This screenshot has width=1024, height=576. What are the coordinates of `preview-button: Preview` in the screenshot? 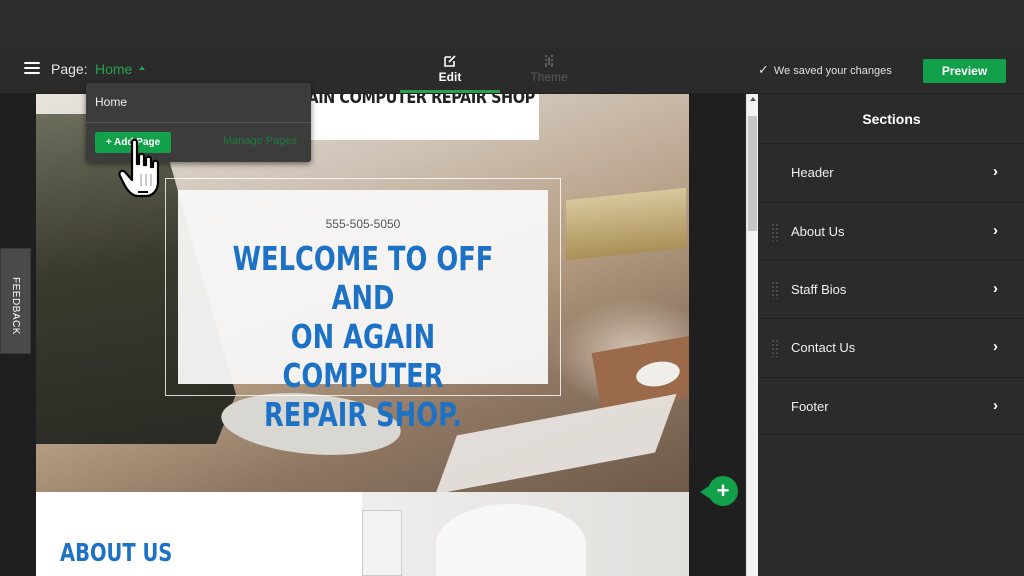 It's located at (964, 71).